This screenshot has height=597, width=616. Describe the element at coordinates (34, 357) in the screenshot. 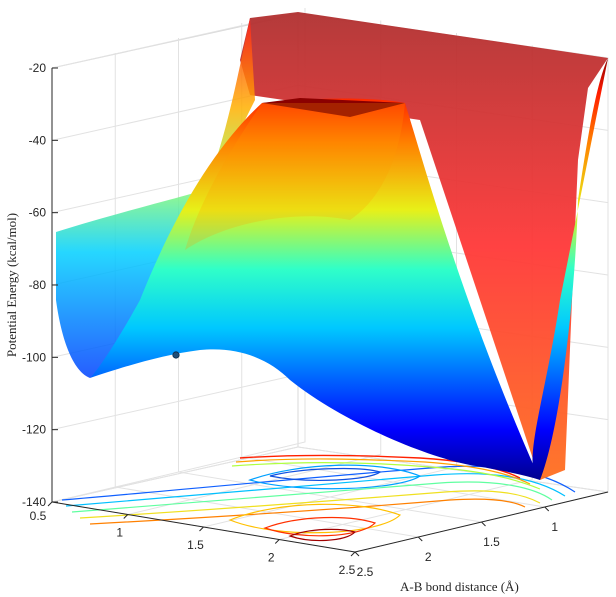

I see `z-tick-label: -100` at that location.